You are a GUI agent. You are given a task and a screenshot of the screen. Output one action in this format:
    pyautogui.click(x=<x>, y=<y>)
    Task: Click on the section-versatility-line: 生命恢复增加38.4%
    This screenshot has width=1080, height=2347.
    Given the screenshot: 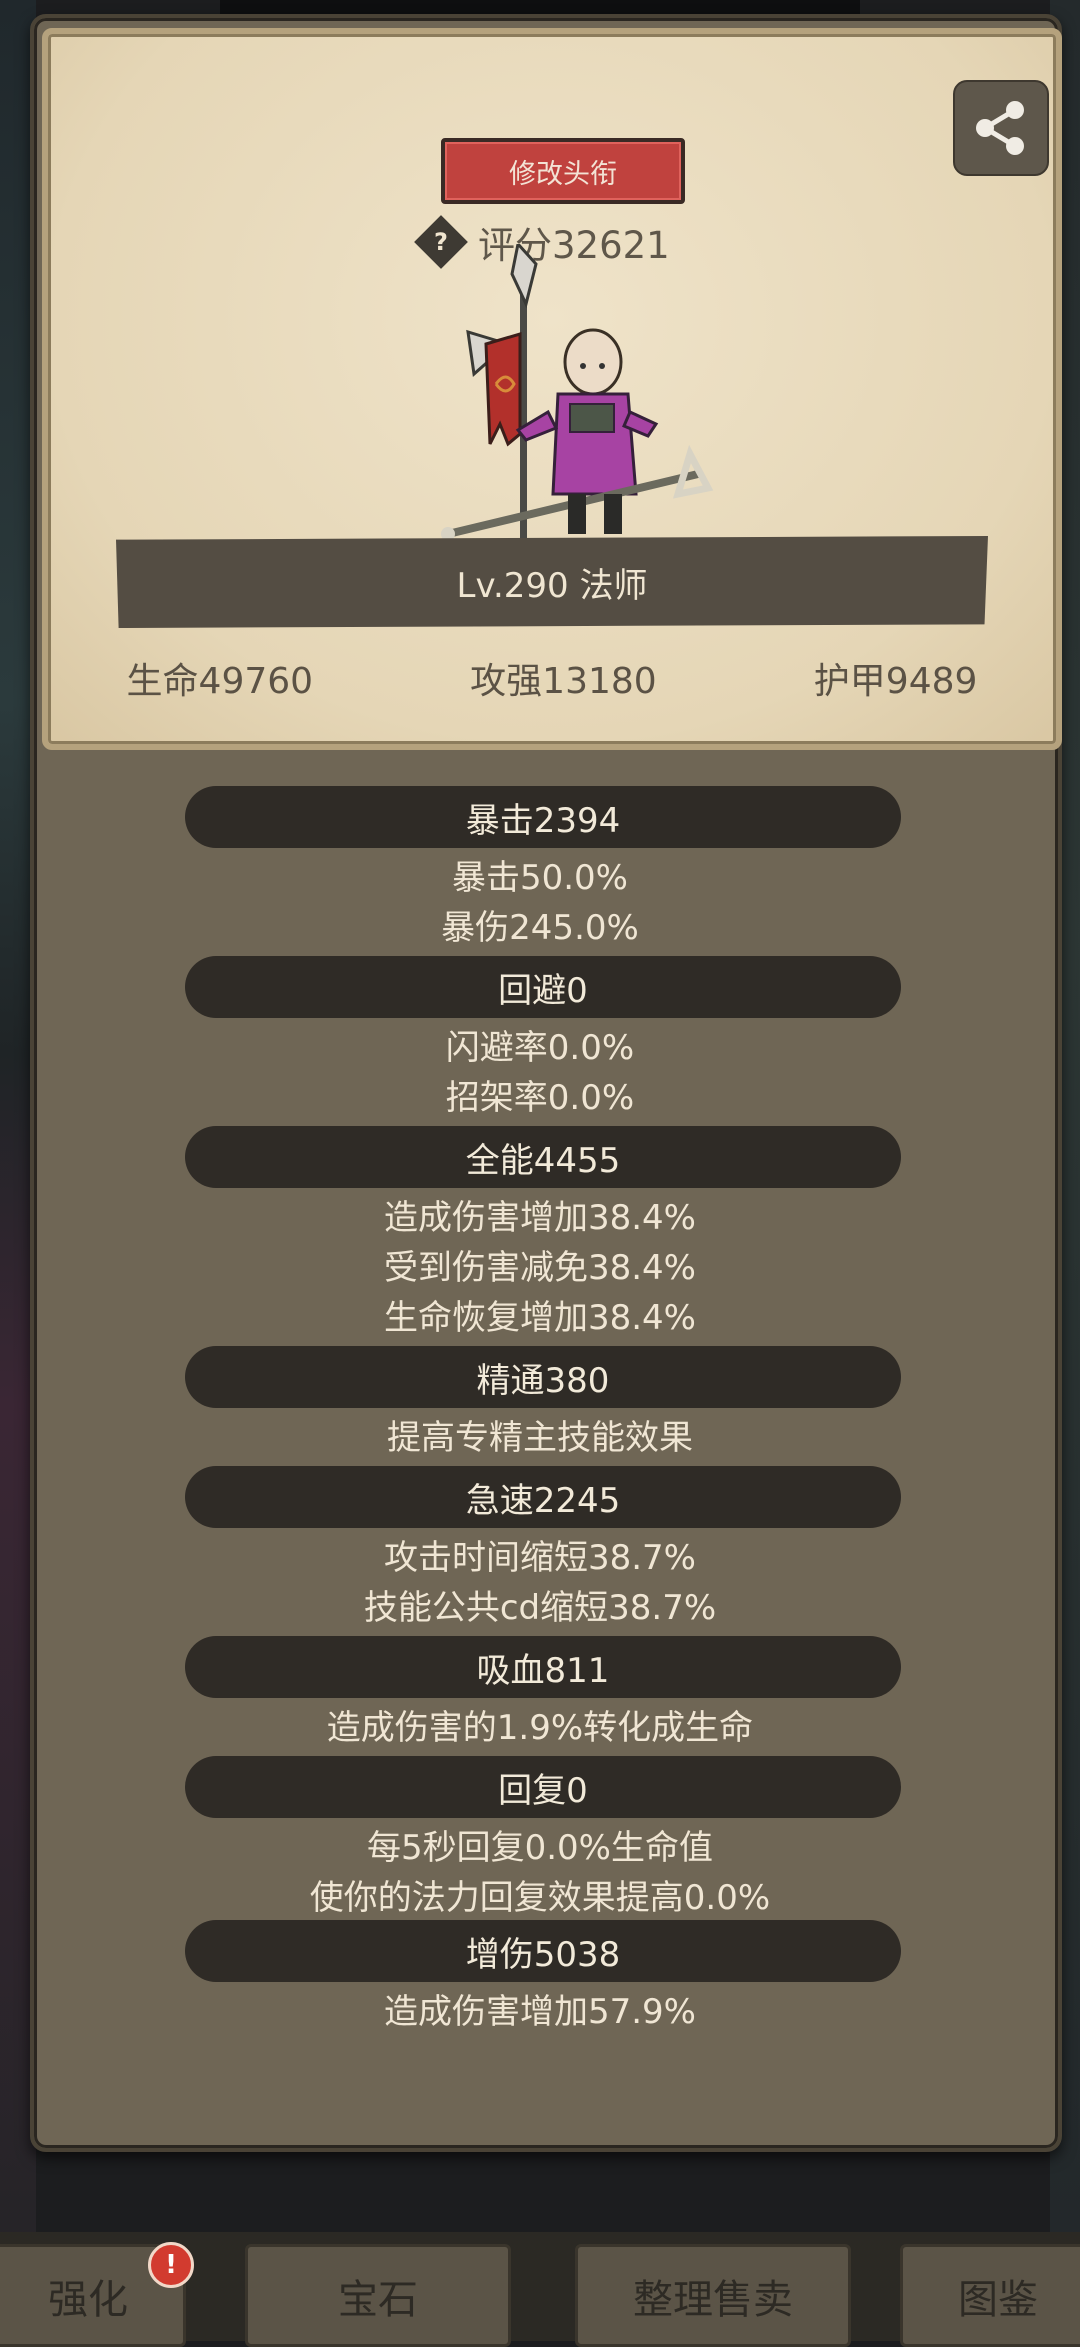 What is the action you would take?
    pyautogui.click(x=539, y=1318)
    